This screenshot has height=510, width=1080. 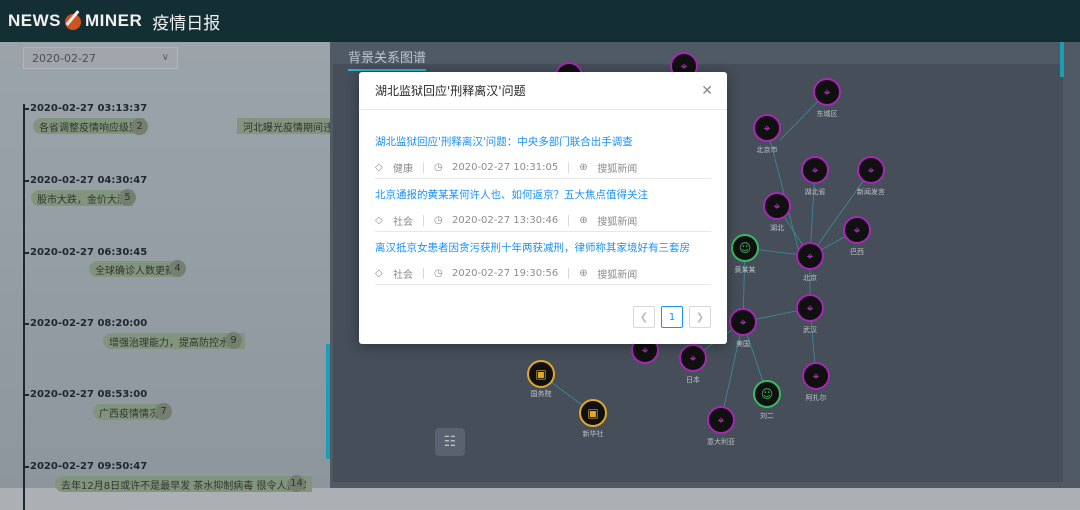 I want to click on next-page-button: ❯, so click(x=700, y=317).